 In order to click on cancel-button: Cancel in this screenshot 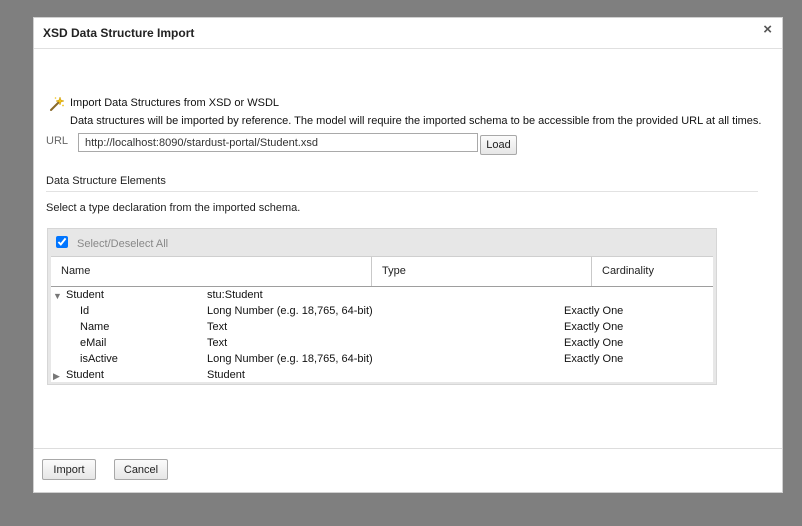, I will do `click(141, 469)`.